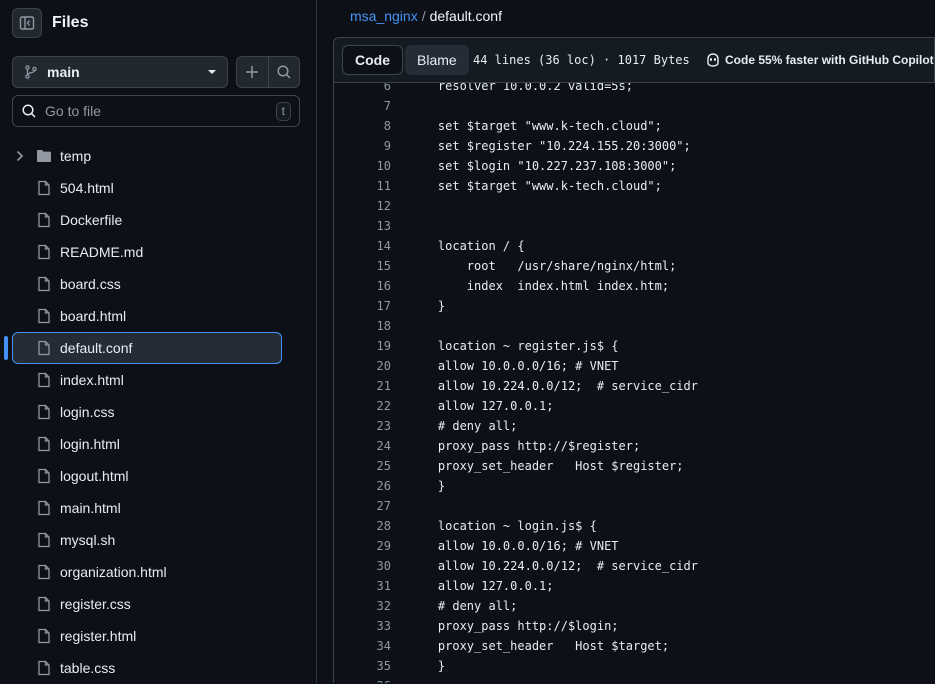 Image resolution: width=935 pixels, height=684 pixels. What do you see at coordinates (362, 526) in the screenshot?
I see `line-number: 28` at bounding box center [362, 526].